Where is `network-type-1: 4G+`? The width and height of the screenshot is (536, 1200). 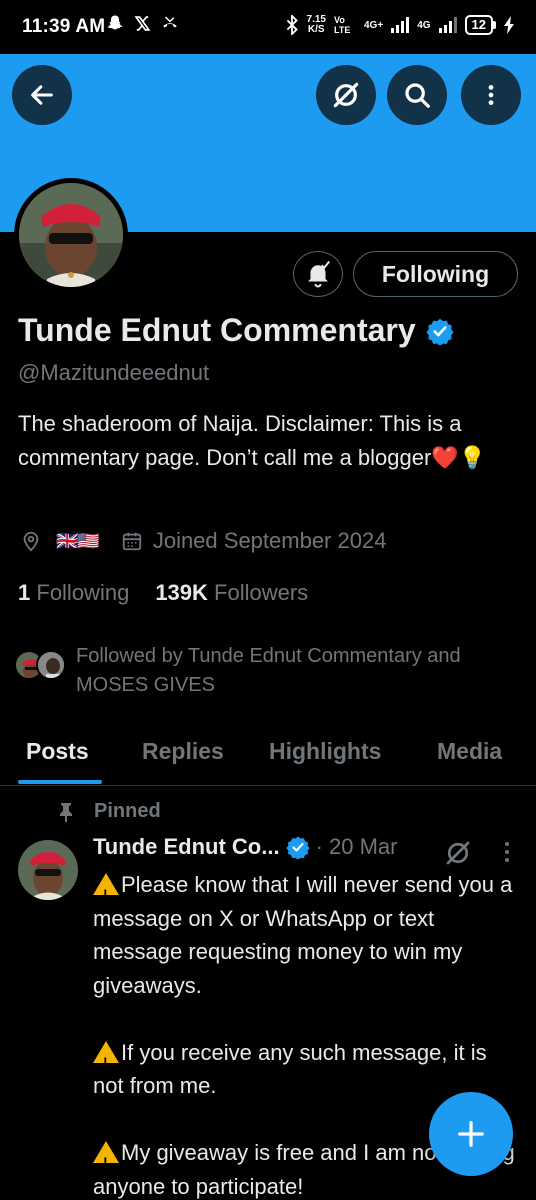
network-type-1: 4G+ is located at coordinates (374, 25).